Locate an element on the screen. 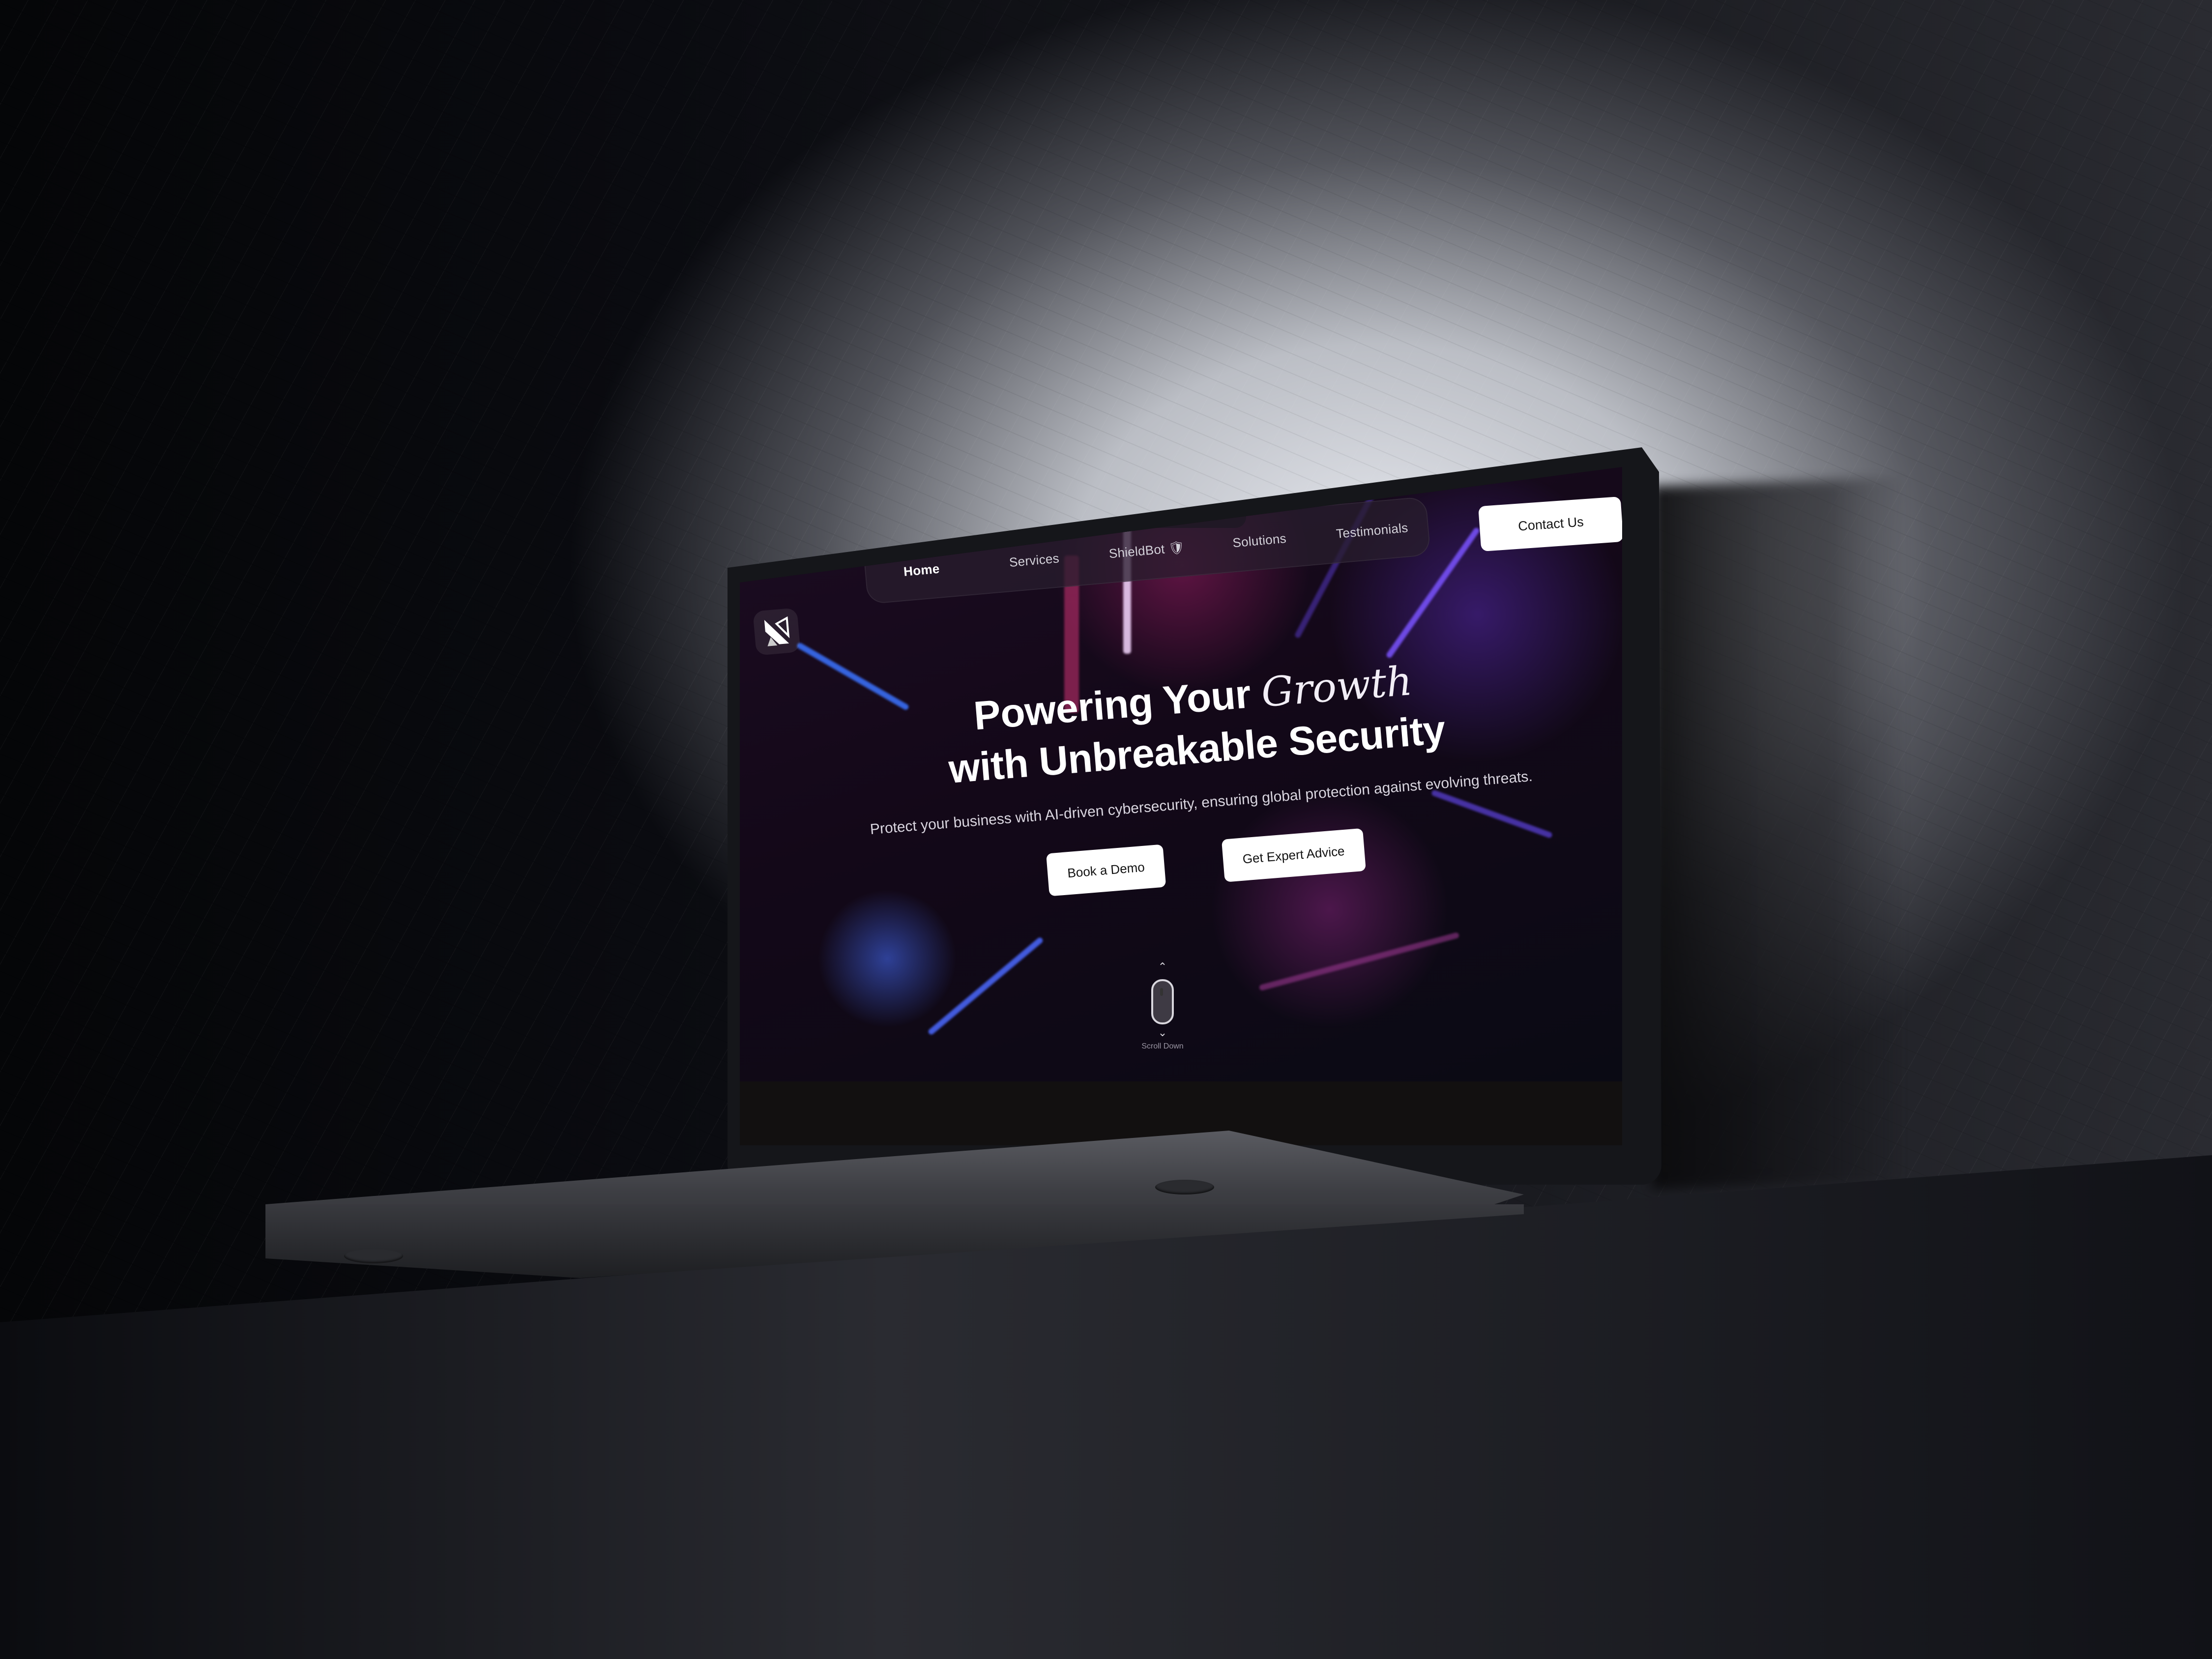 This screenshot has height=1659, width=2212. chevron-up-icon: ⌃ is located at coordinates (1162, 967).